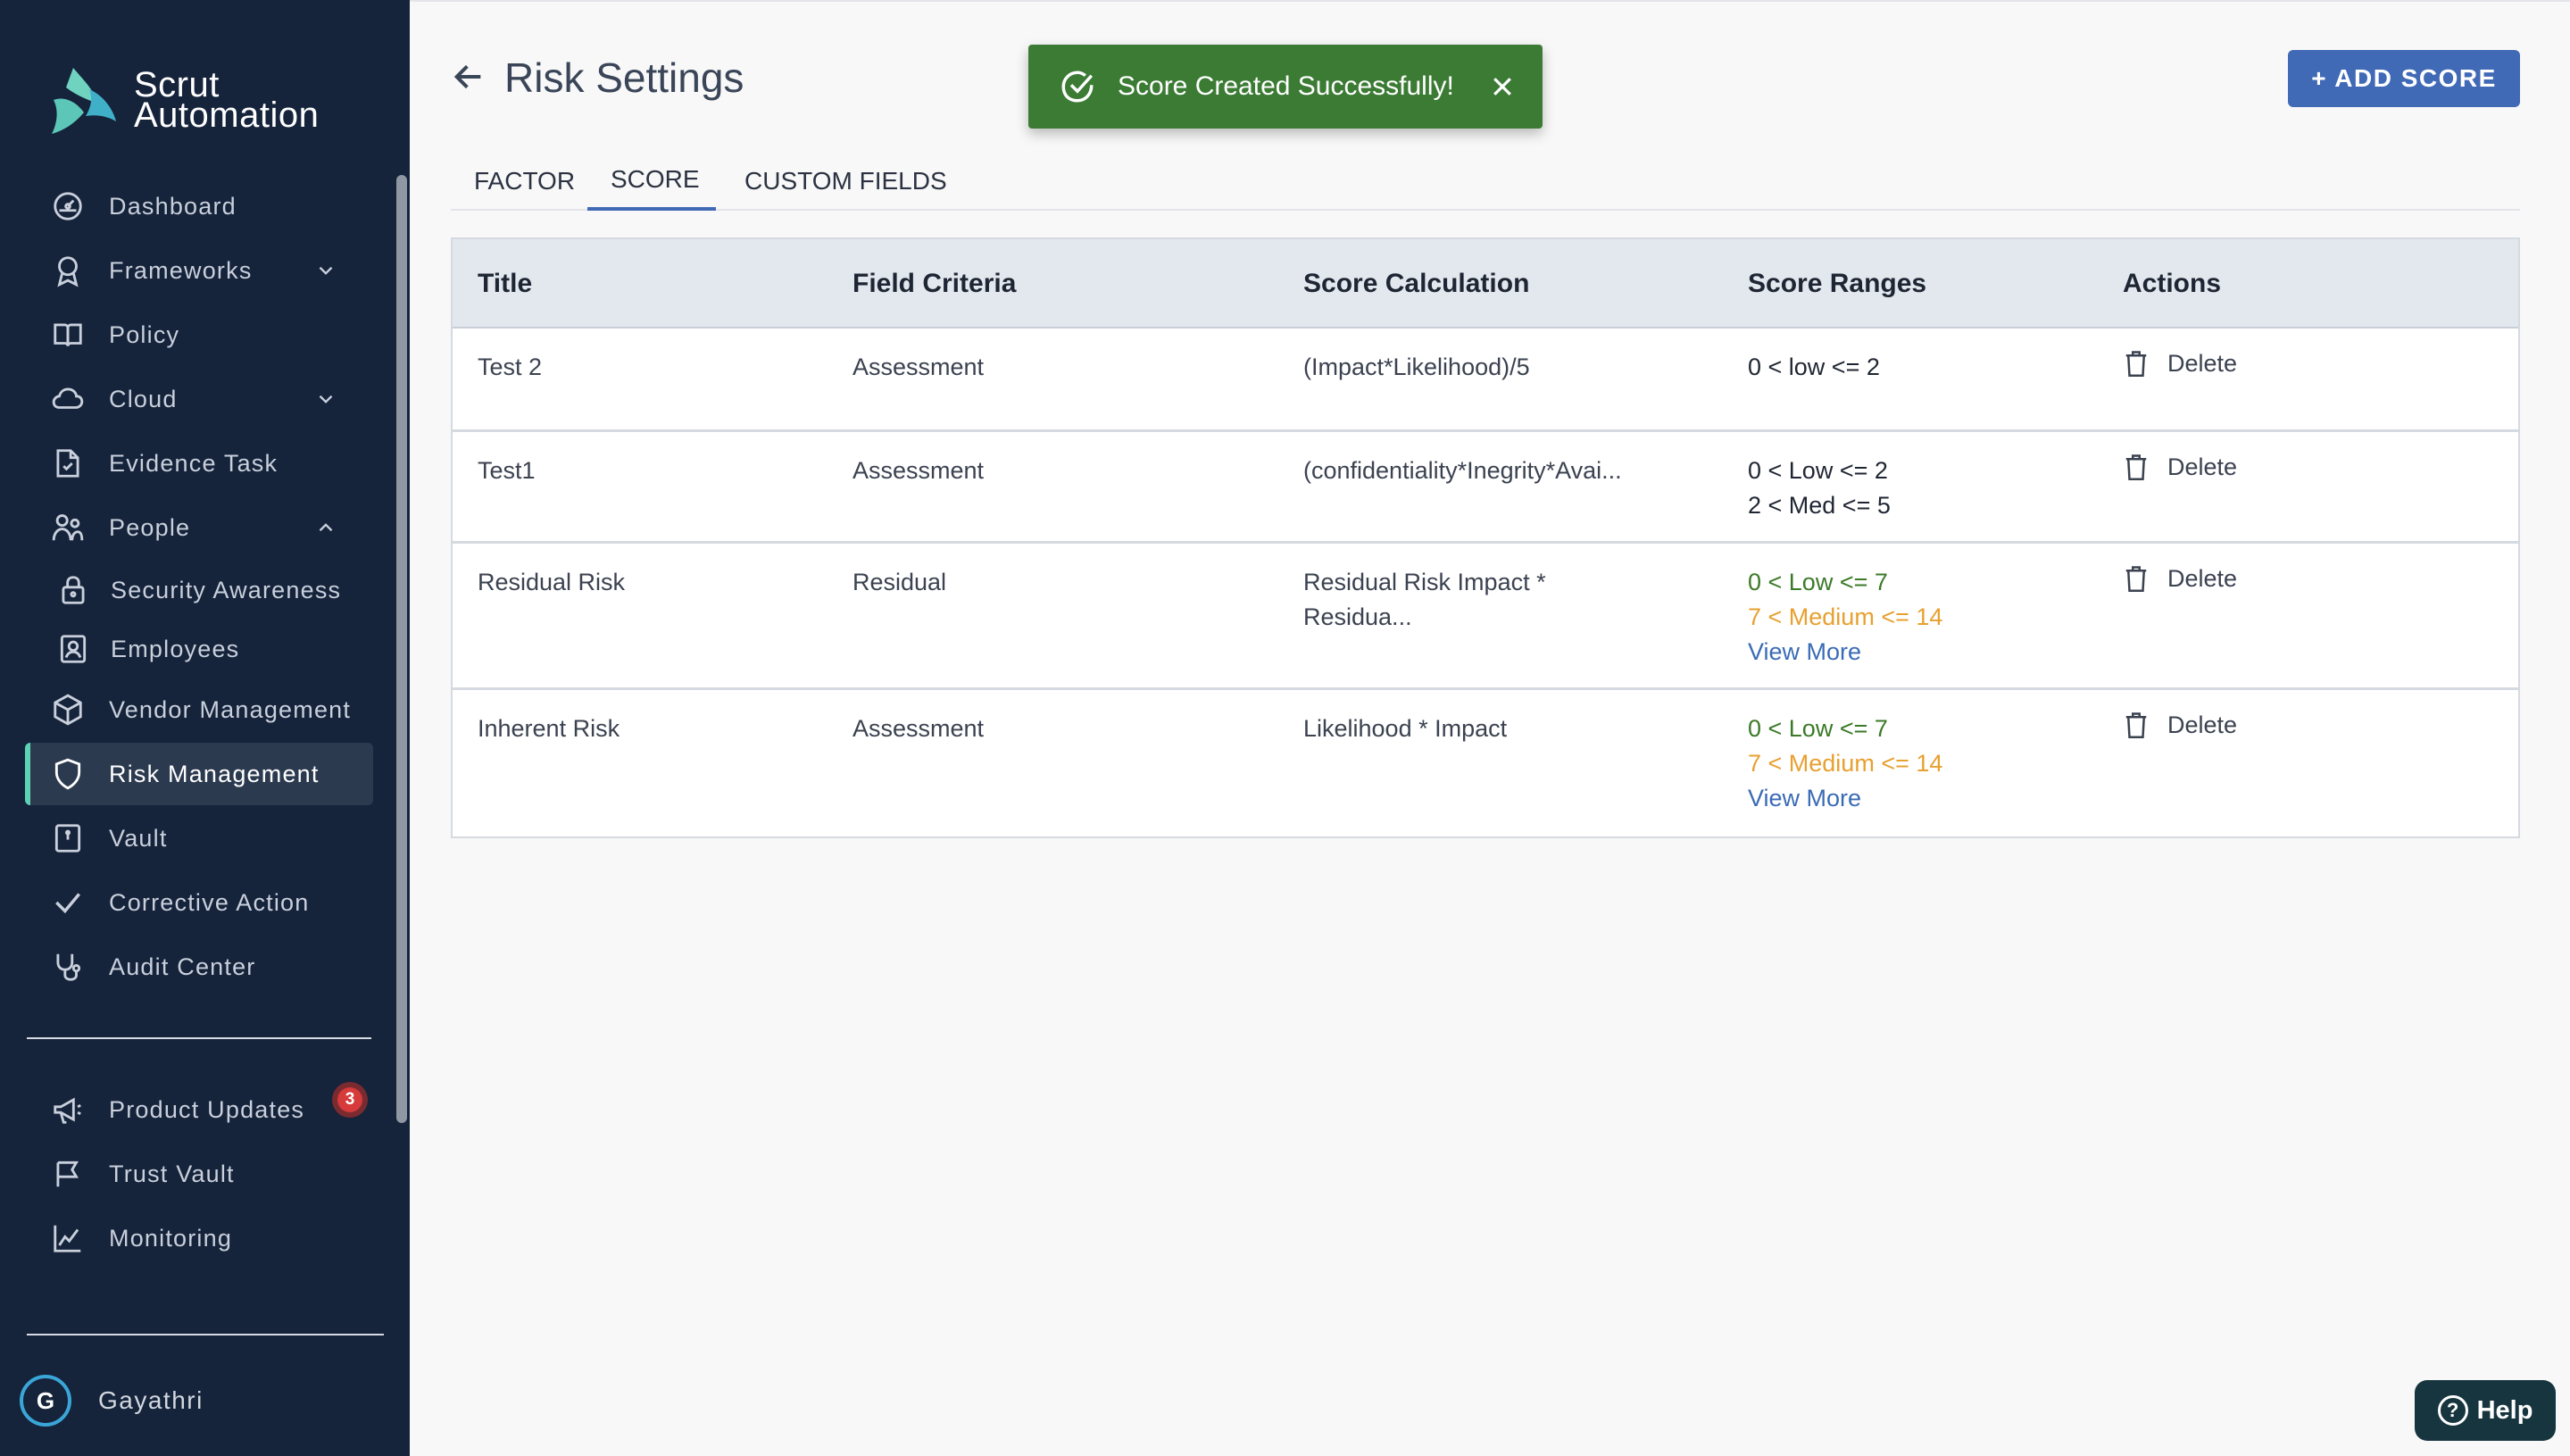  Describe the element at coordinates (199, 399) in the screenshot. I see `sidebar-item-cloud: Cloud` at that location.